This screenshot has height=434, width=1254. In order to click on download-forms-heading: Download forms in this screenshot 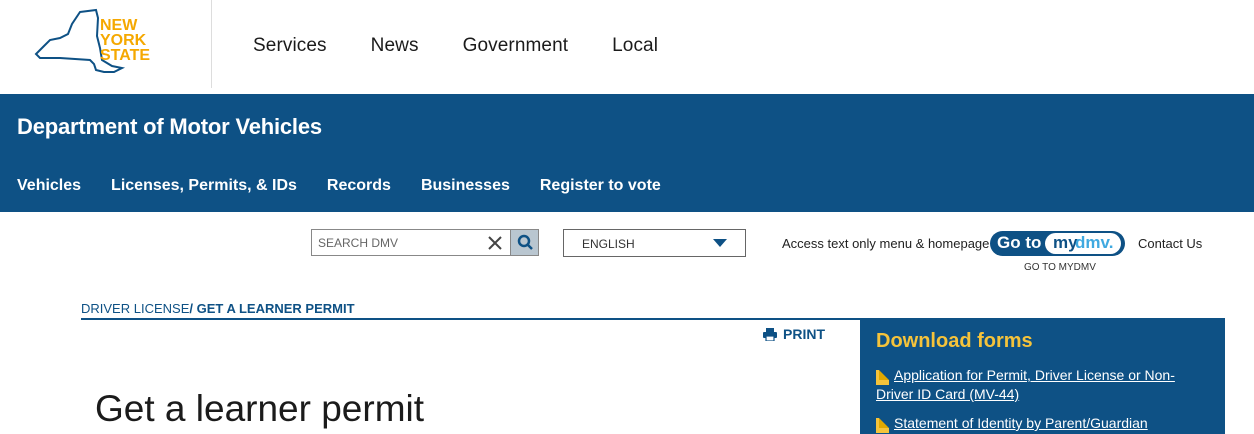, I will do `click(954, 341)`.